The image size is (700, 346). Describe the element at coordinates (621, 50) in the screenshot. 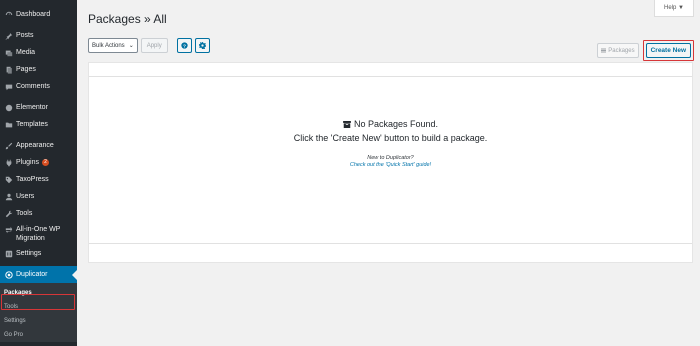

I see `packages-button-label: Packages` at that location.